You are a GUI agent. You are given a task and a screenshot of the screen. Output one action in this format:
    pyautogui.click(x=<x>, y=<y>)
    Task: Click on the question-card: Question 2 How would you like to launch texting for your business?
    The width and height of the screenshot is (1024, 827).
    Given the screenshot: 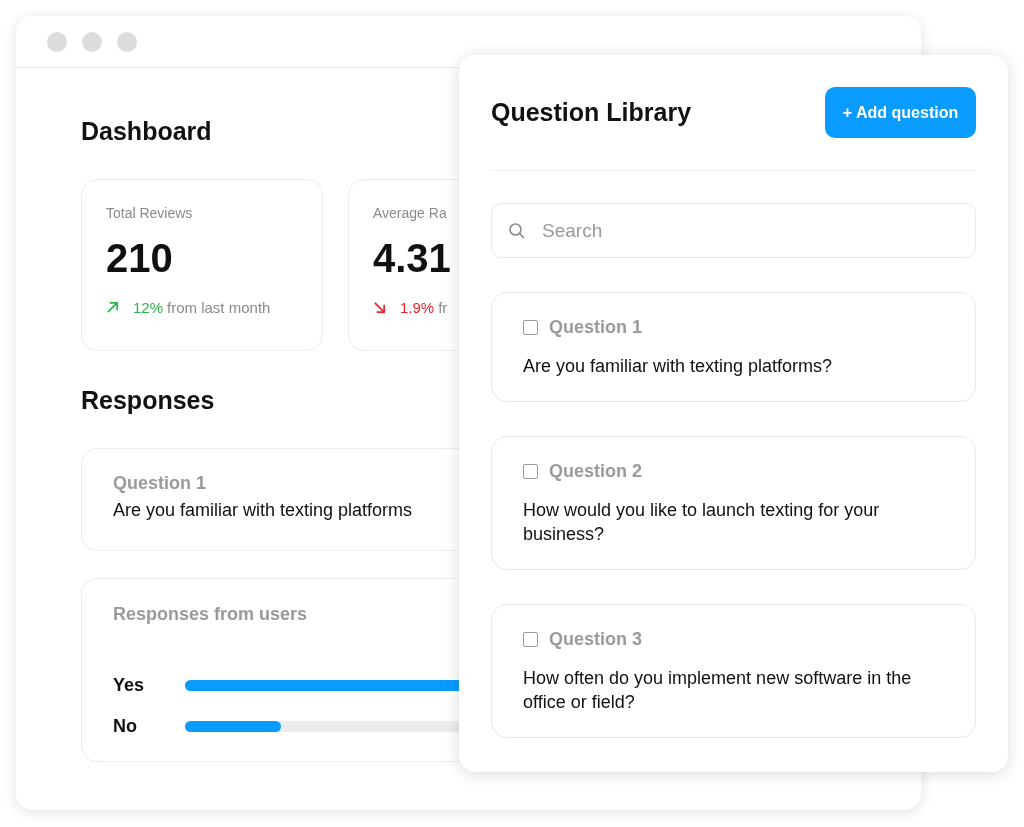 What is the action you would take?
    pyautogui.click(x=733, y=503)
    